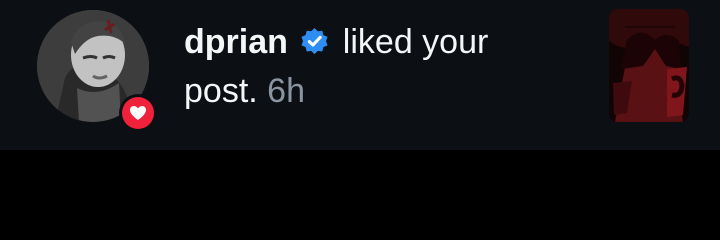  What do you see at coordinates (314, 38) in the screenshot?
I see `verified-check-icon` at bounding box center [314, 38].